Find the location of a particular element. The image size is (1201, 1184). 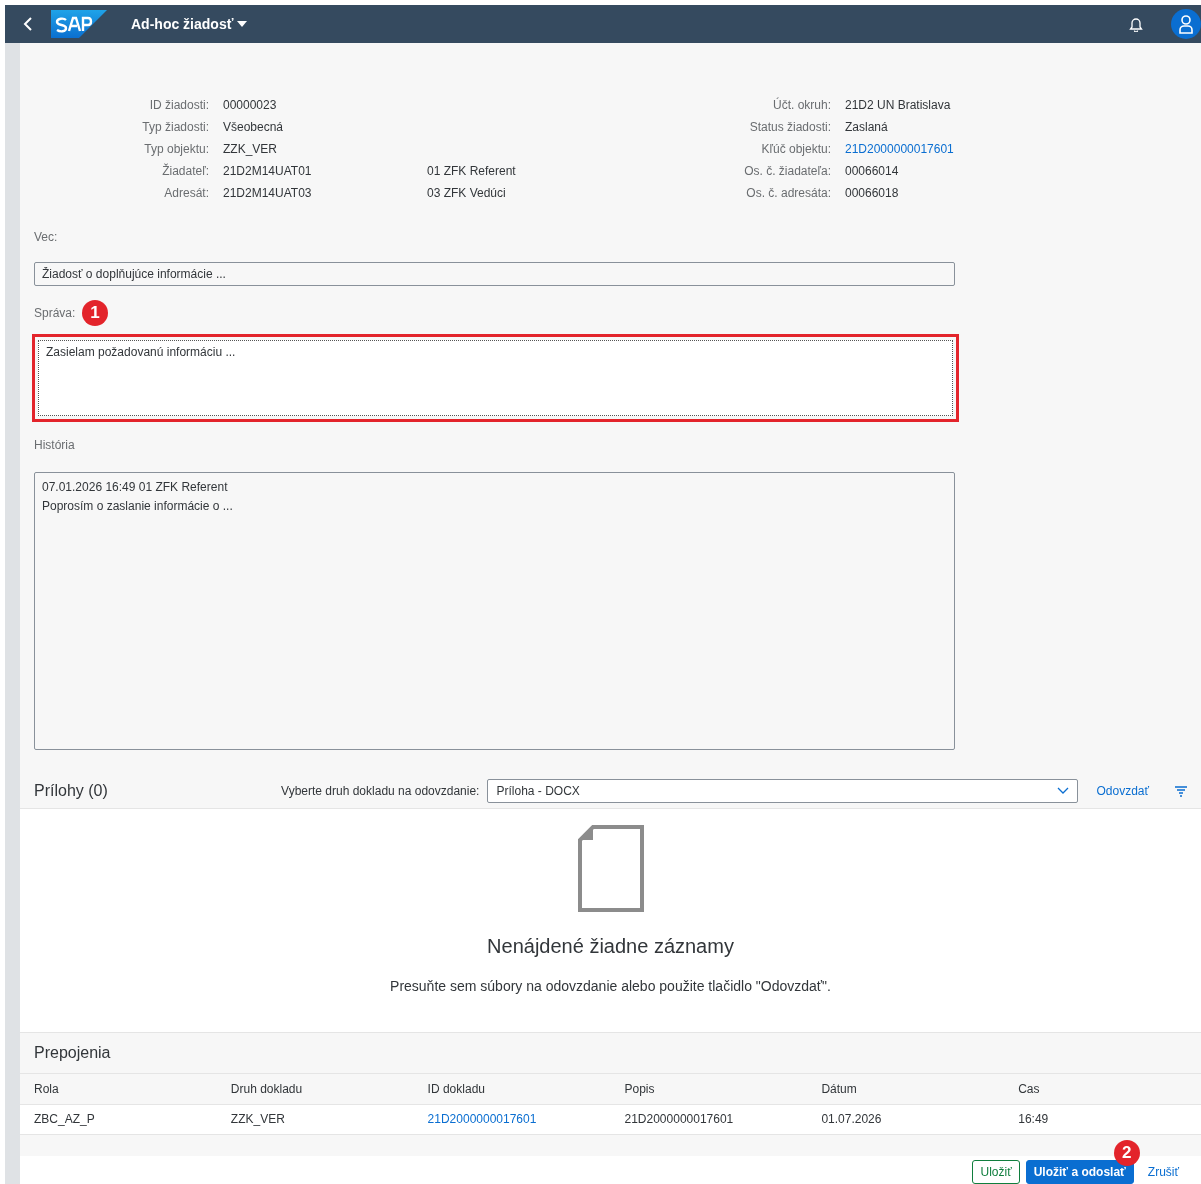

field-value: 21D2M14UAT03 is located at coordinates (268, 193).